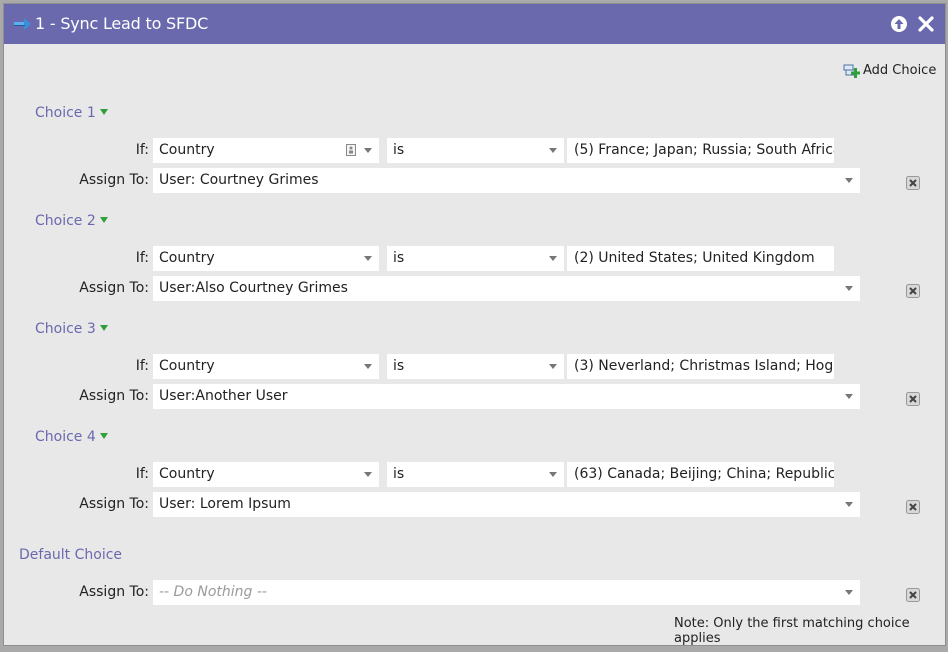 The image size is (948, 652). I want to click on choice-3-toggle: Choice 3, so click(71, 329).